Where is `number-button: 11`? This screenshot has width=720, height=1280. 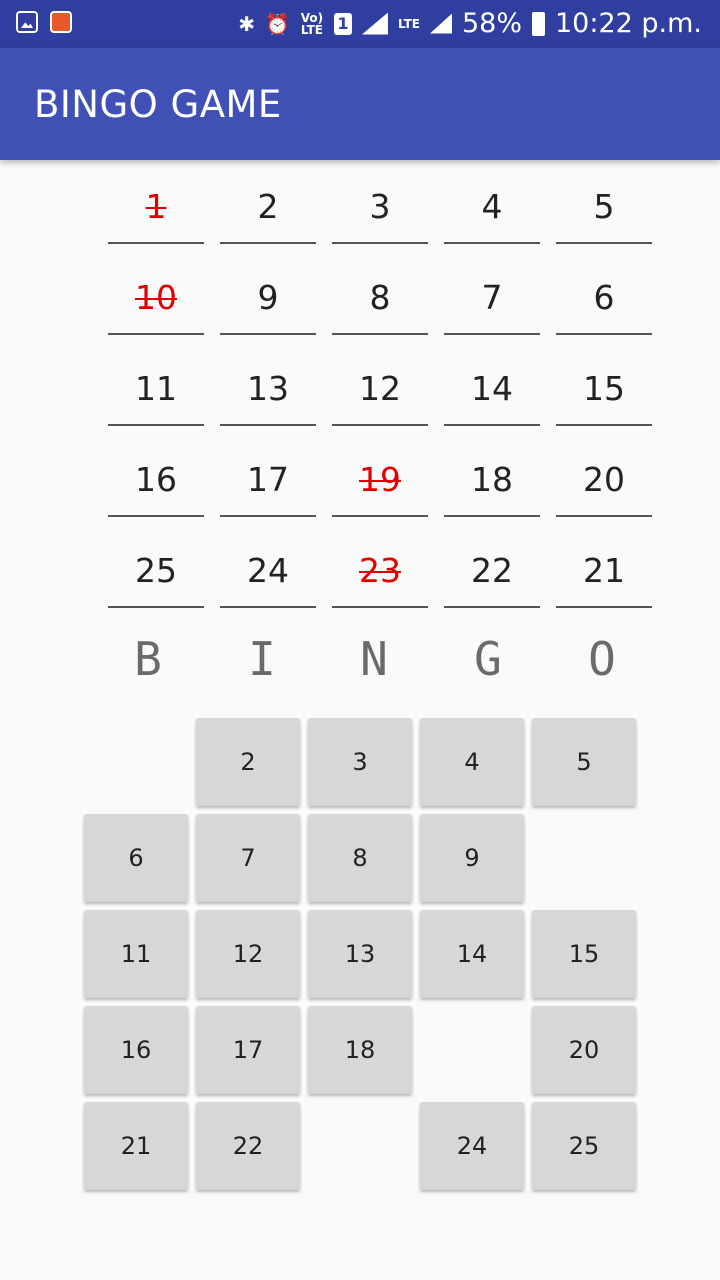 number-button: 11 is located at coordinates (136, 954).